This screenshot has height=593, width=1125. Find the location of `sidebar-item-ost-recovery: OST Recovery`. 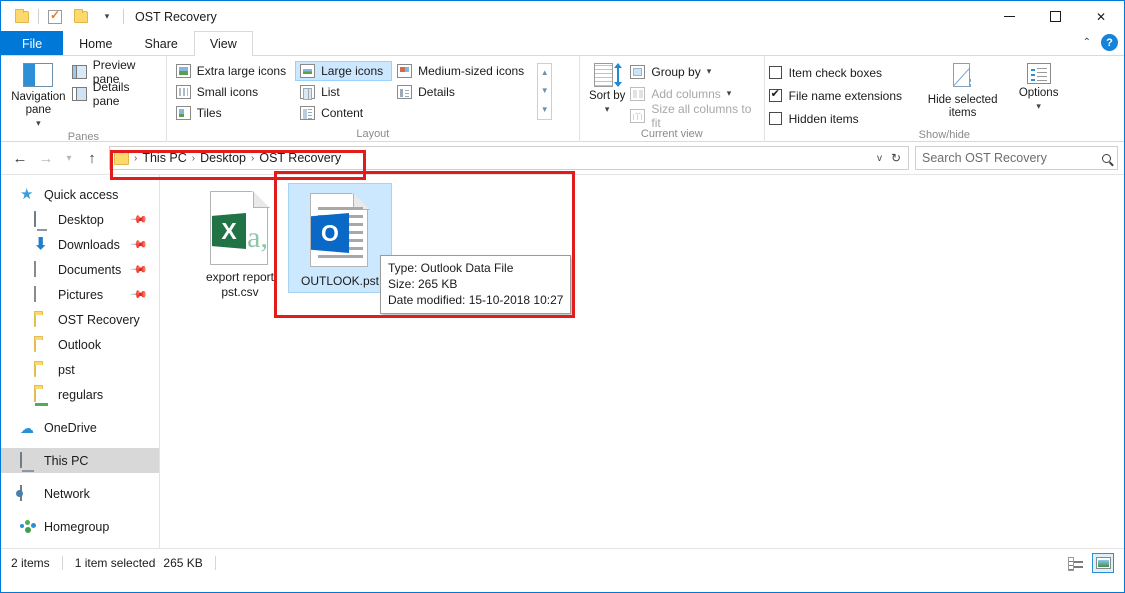

sidebar-item-ost-recovery: OST Recovery is located at coordinates (80, 319).